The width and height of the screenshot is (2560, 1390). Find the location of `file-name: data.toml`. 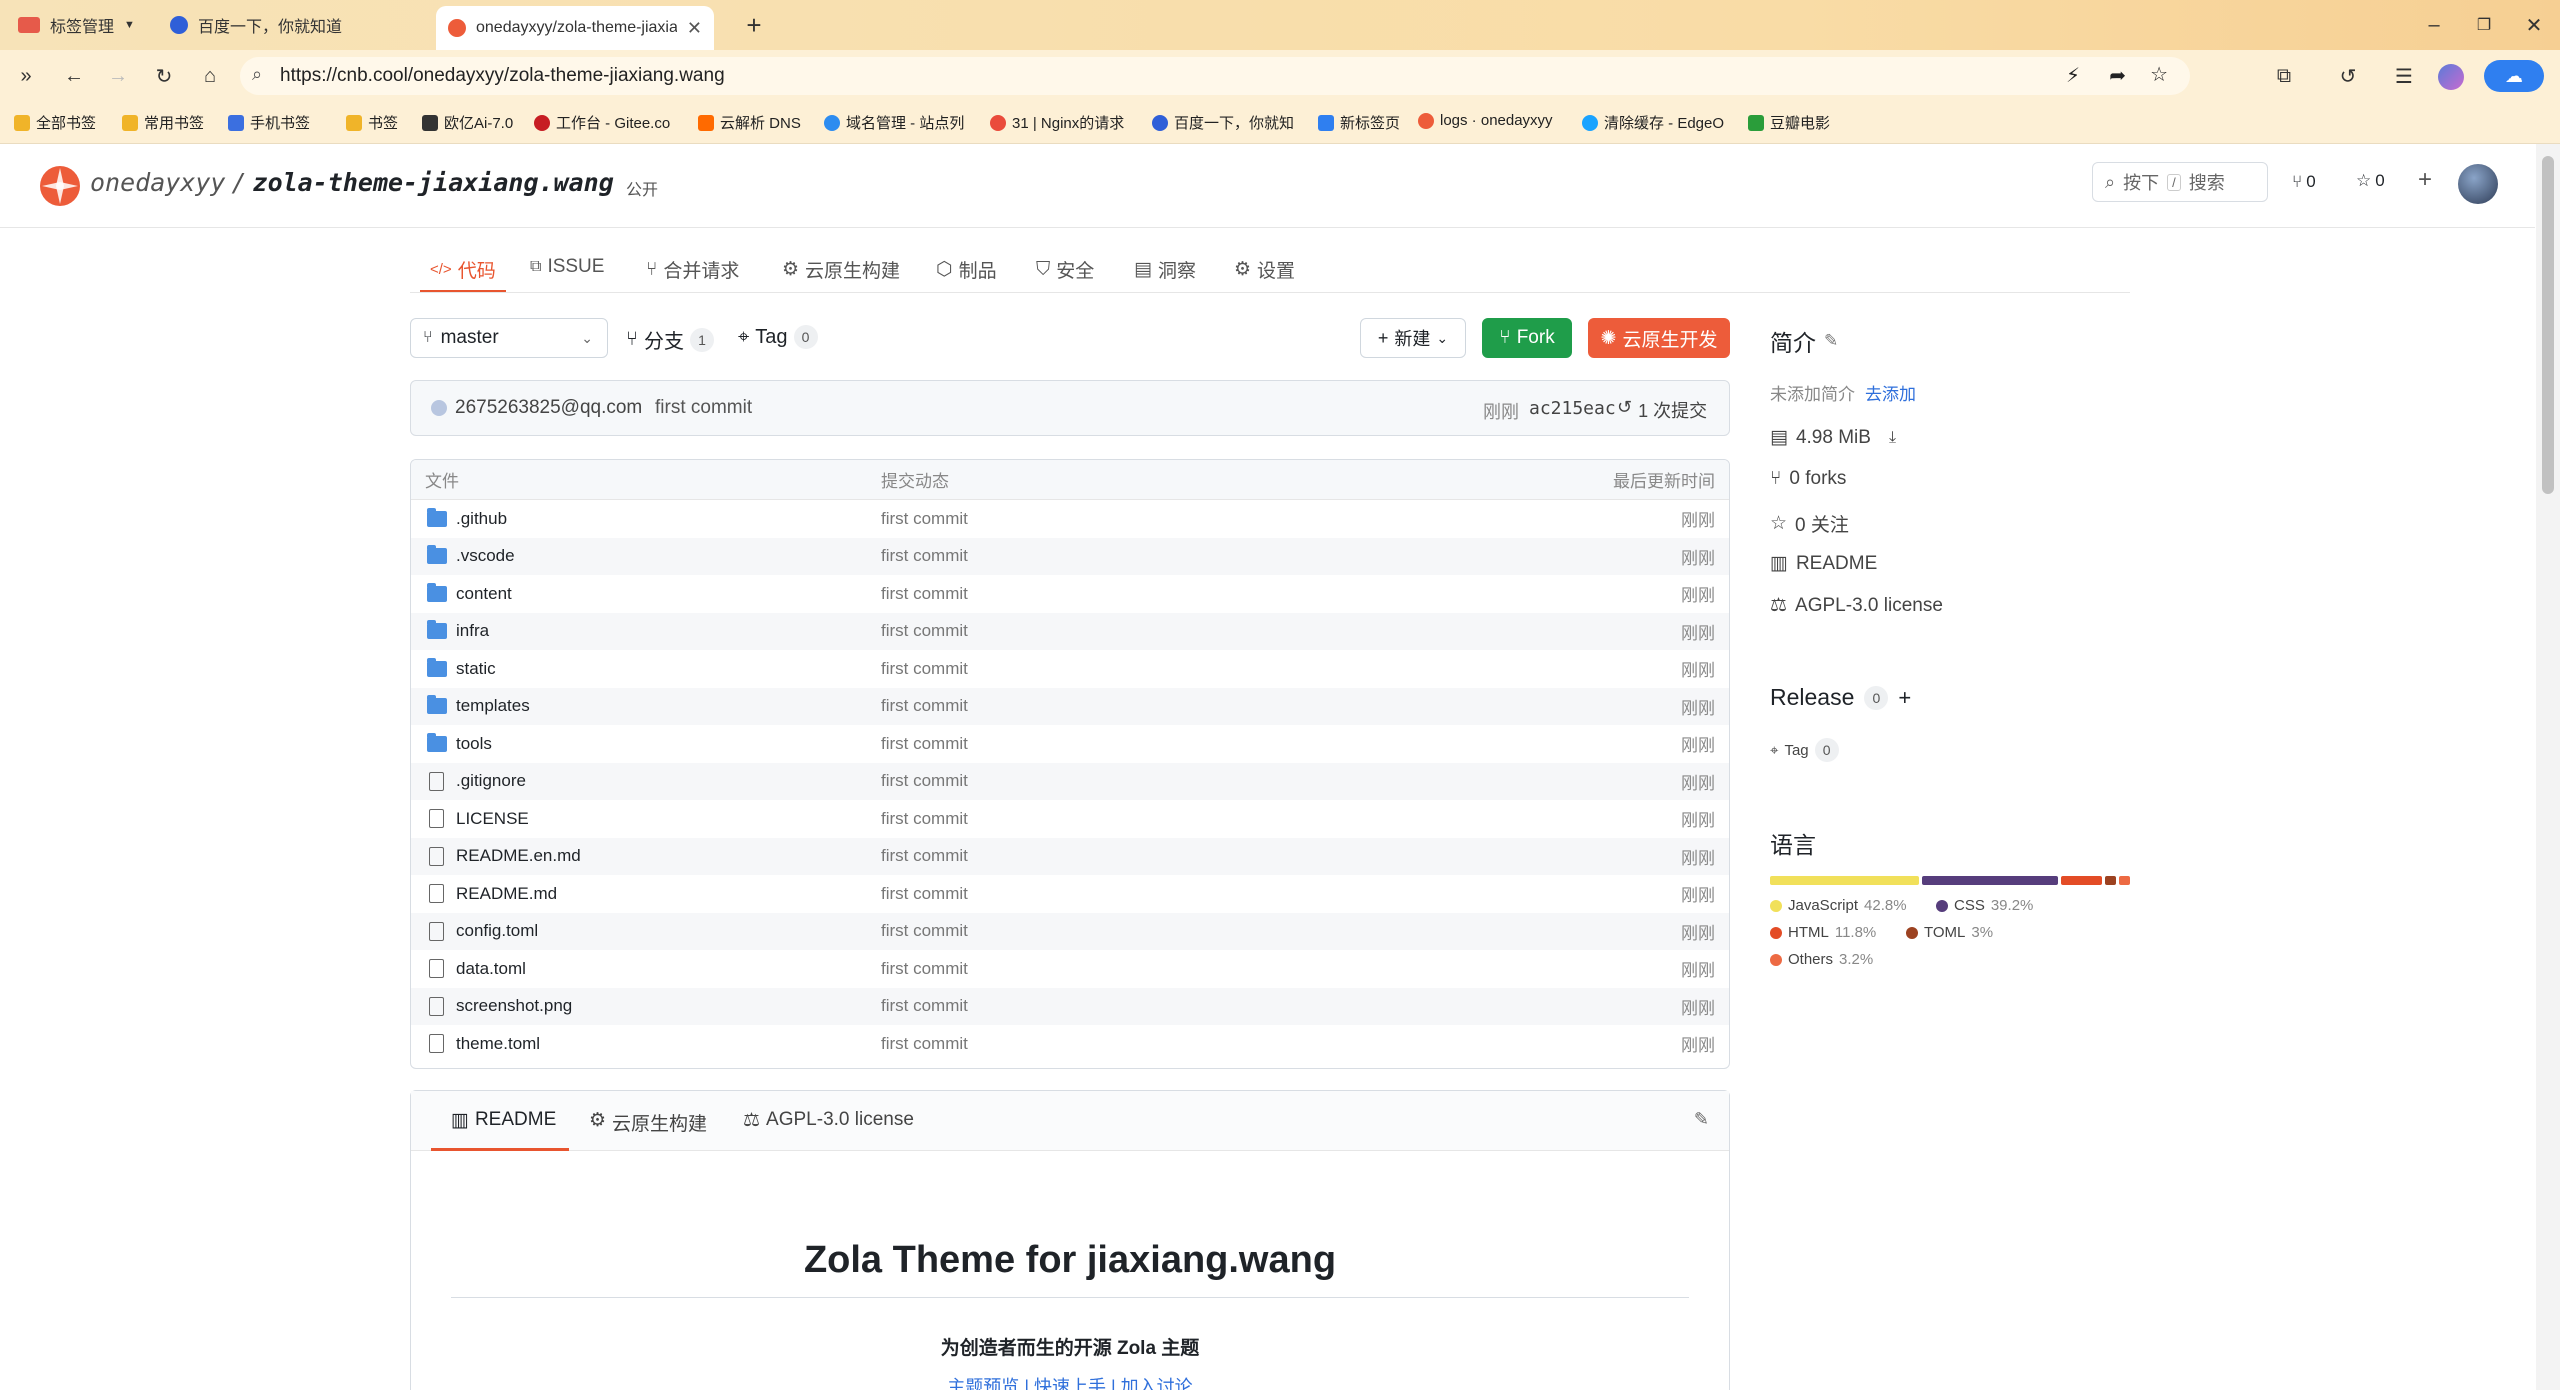

file-name: data.toml is located at coordinates (491, 969).